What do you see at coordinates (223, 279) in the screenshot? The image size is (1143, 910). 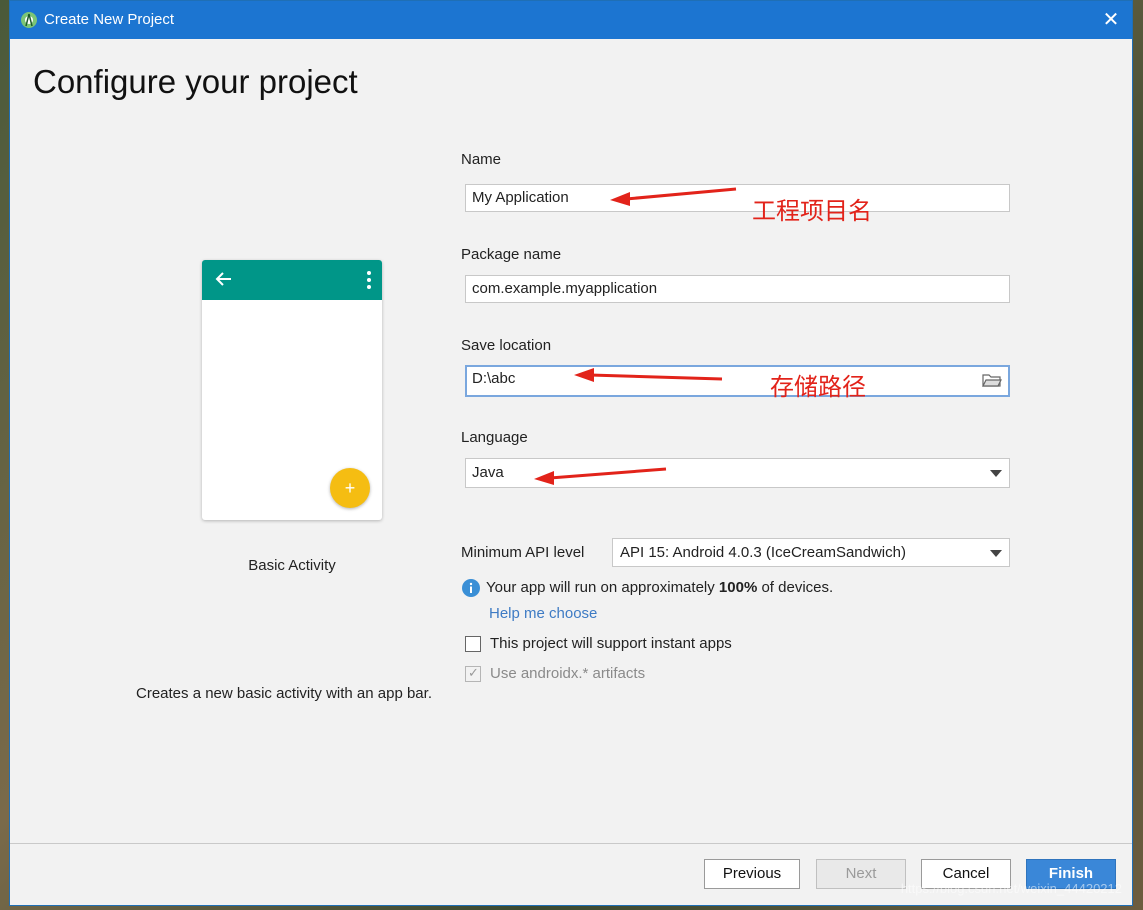 I see `back-arrow-icon` at bounding box center [223, 279].